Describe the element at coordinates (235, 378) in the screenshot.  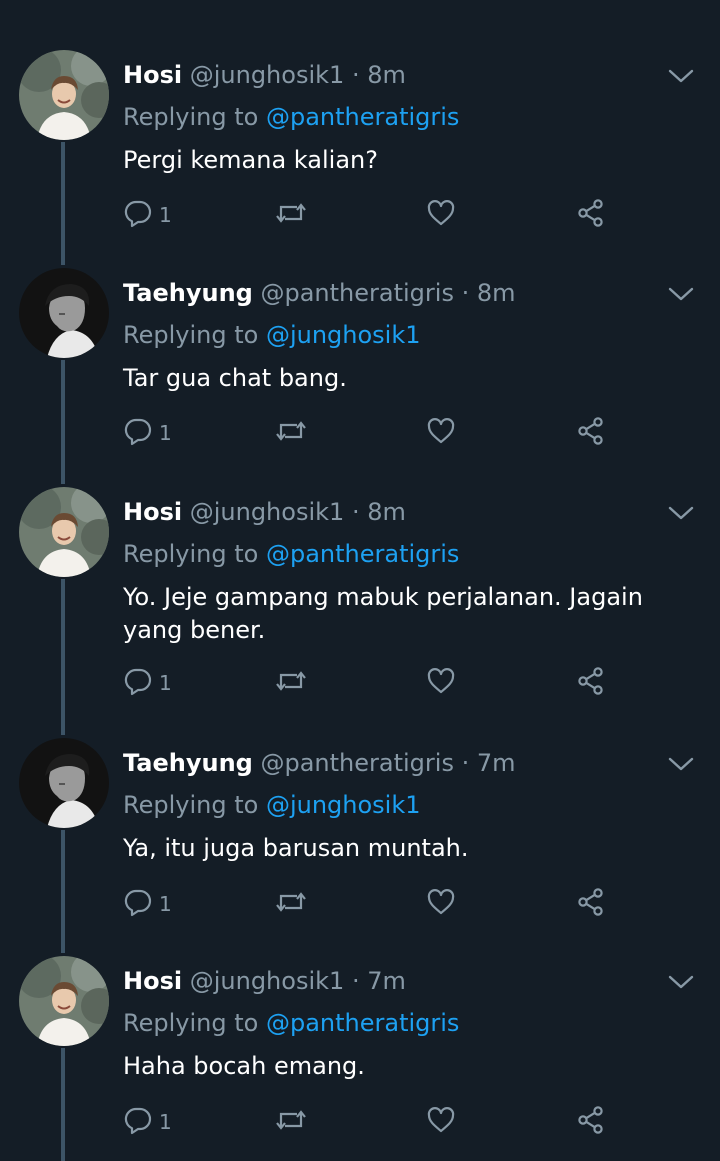
I see `tweet-text: Tar gua chat bang.` at that location.